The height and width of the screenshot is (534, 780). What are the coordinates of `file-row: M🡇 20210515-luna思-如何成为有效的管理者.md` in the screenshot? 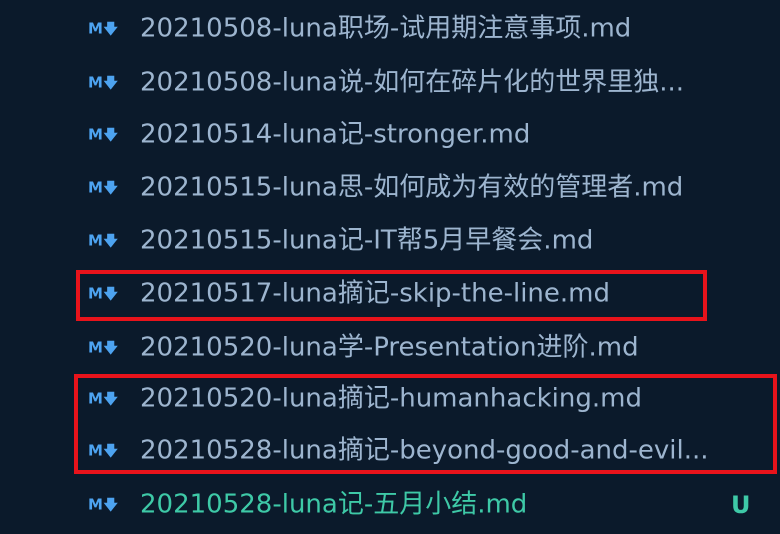 It's located at (390, 187).